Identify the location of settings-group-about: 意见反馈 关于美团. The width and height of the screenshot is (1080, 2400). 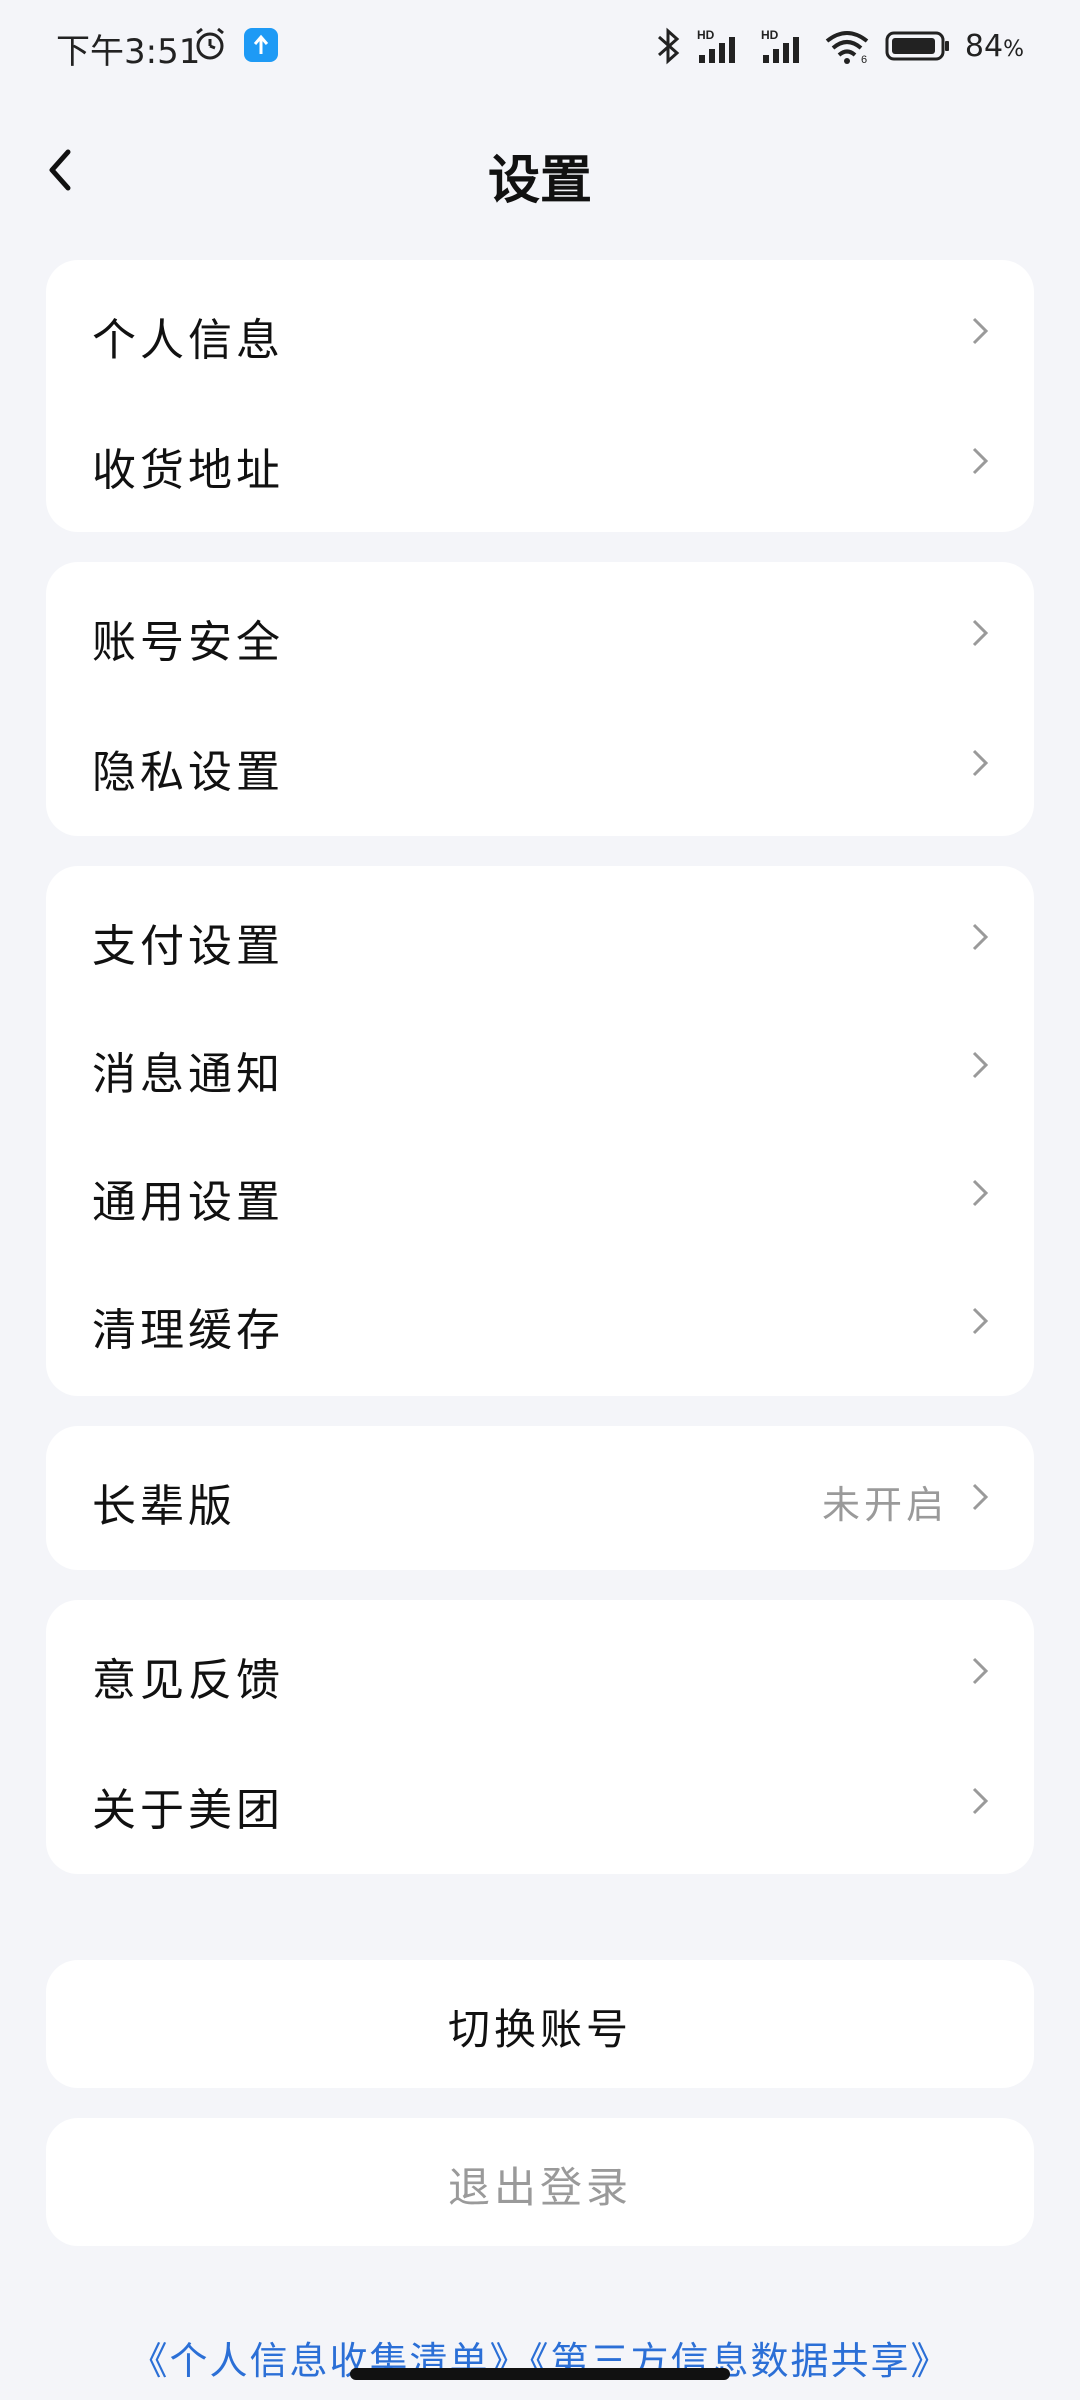
(540, 1737).